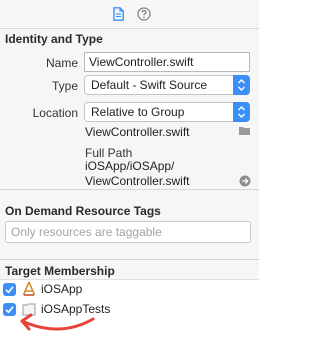 Image resolution: width=320 pixels, height=339 pixels. What do you see at coordinates (64, 86) in the screenshot?
I see `type-label: Type` at bounding box center [64, 86].